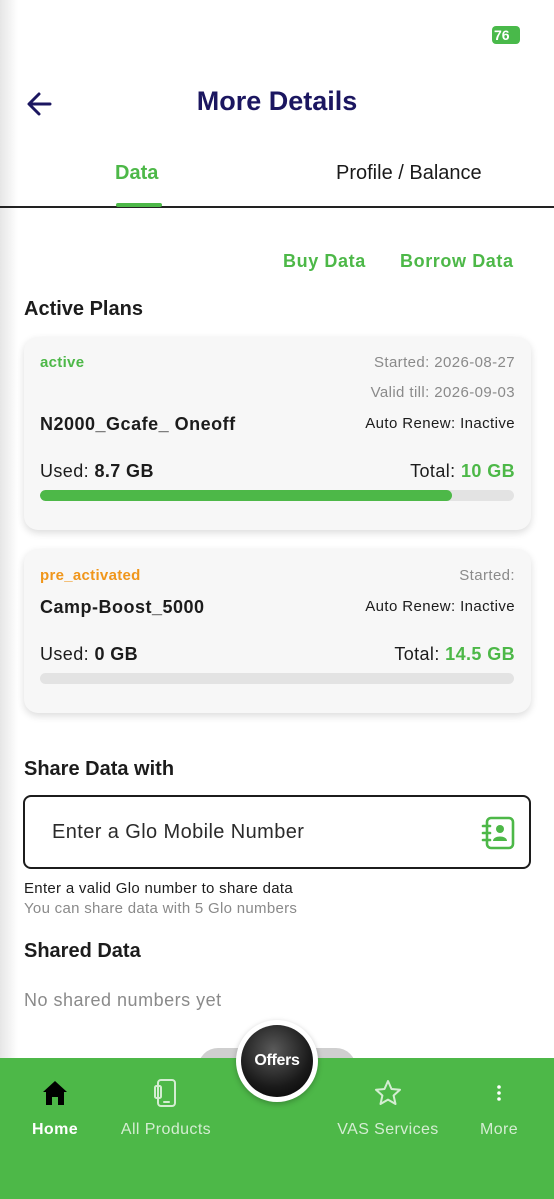 The height and width of the screenshot is (1199, 554). Describe the element at coordinates (499, 1129) in the screenshot. I see `nav-more-label: More` at that location.